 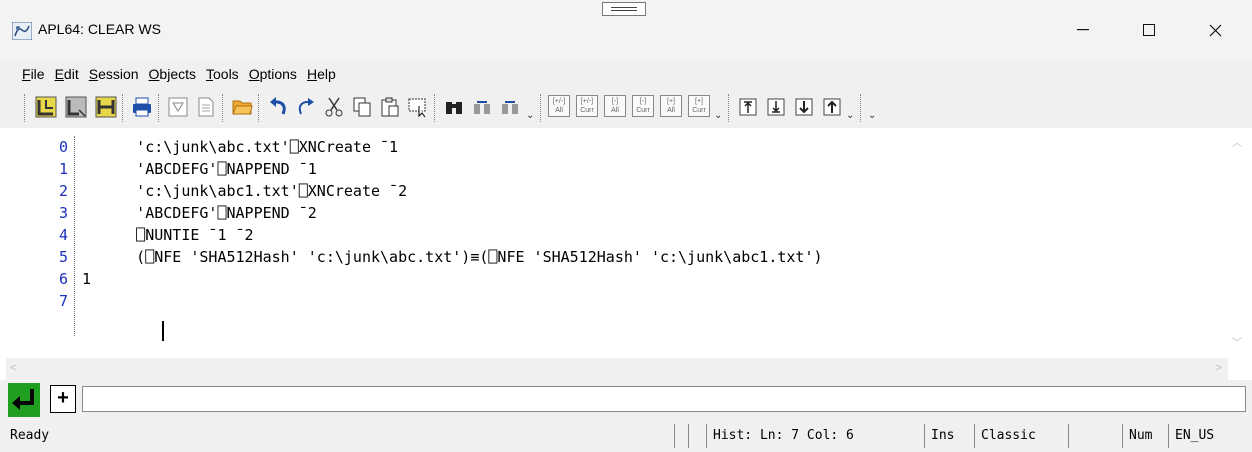 What do you see at coordinates (643, 106) in the screenshot?
I see `collapse-current-button: [-] Curr` at bounding box center [643, 106].